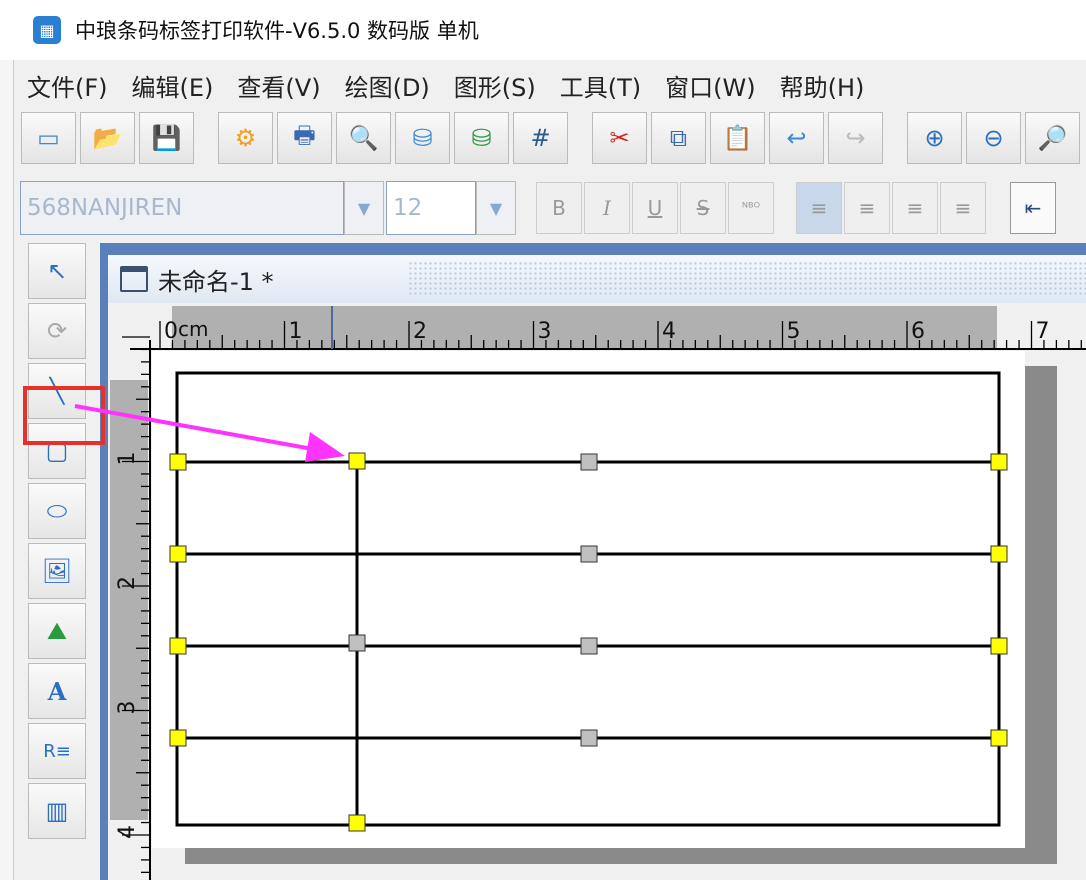 Image resolution: width=1086 pixels, height=880 pixels. I want to click on ruler-label: 6, so click(918, 331).